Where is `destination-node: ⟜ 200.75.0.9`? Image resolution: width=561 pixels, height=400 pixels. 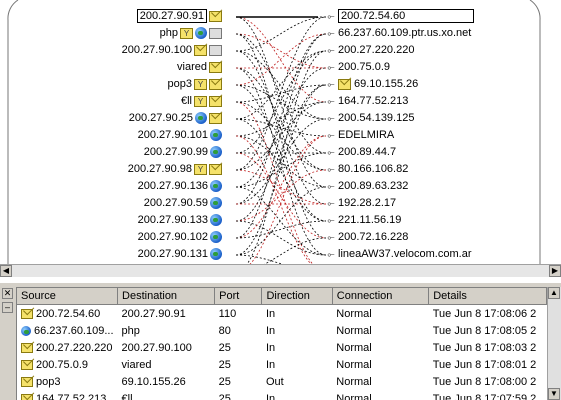
destination-node: ⟜ 200.75.0.9 is located at coordinates (358, 67).